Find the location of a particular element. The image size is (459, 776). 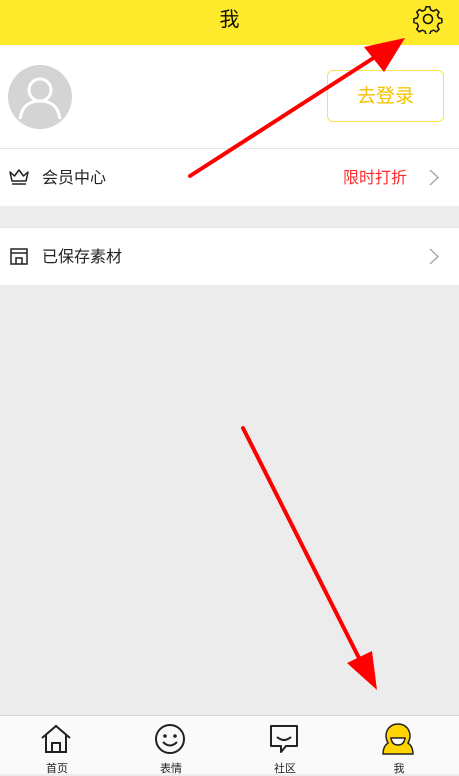

arrow-to-me-tab is located at coordinates (309, 558).